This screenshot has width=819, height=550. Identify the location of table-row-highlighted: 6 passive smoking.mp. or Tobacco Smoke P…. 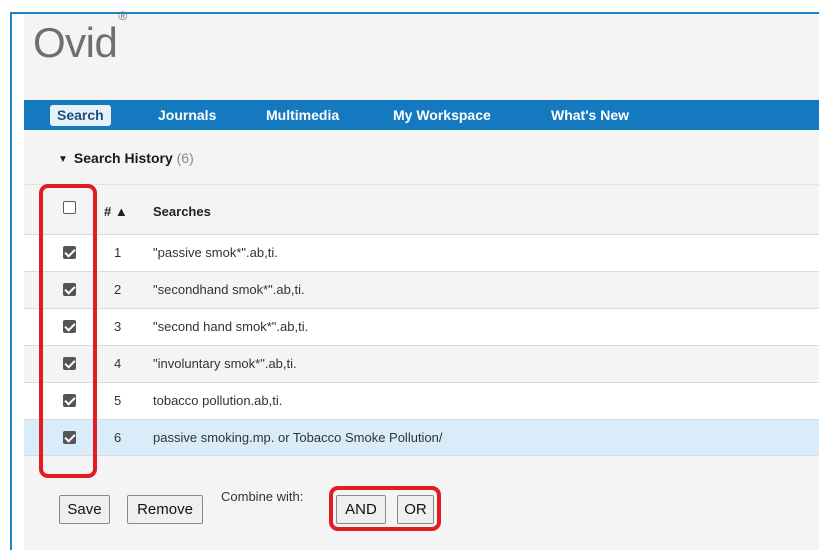
(421, 437).